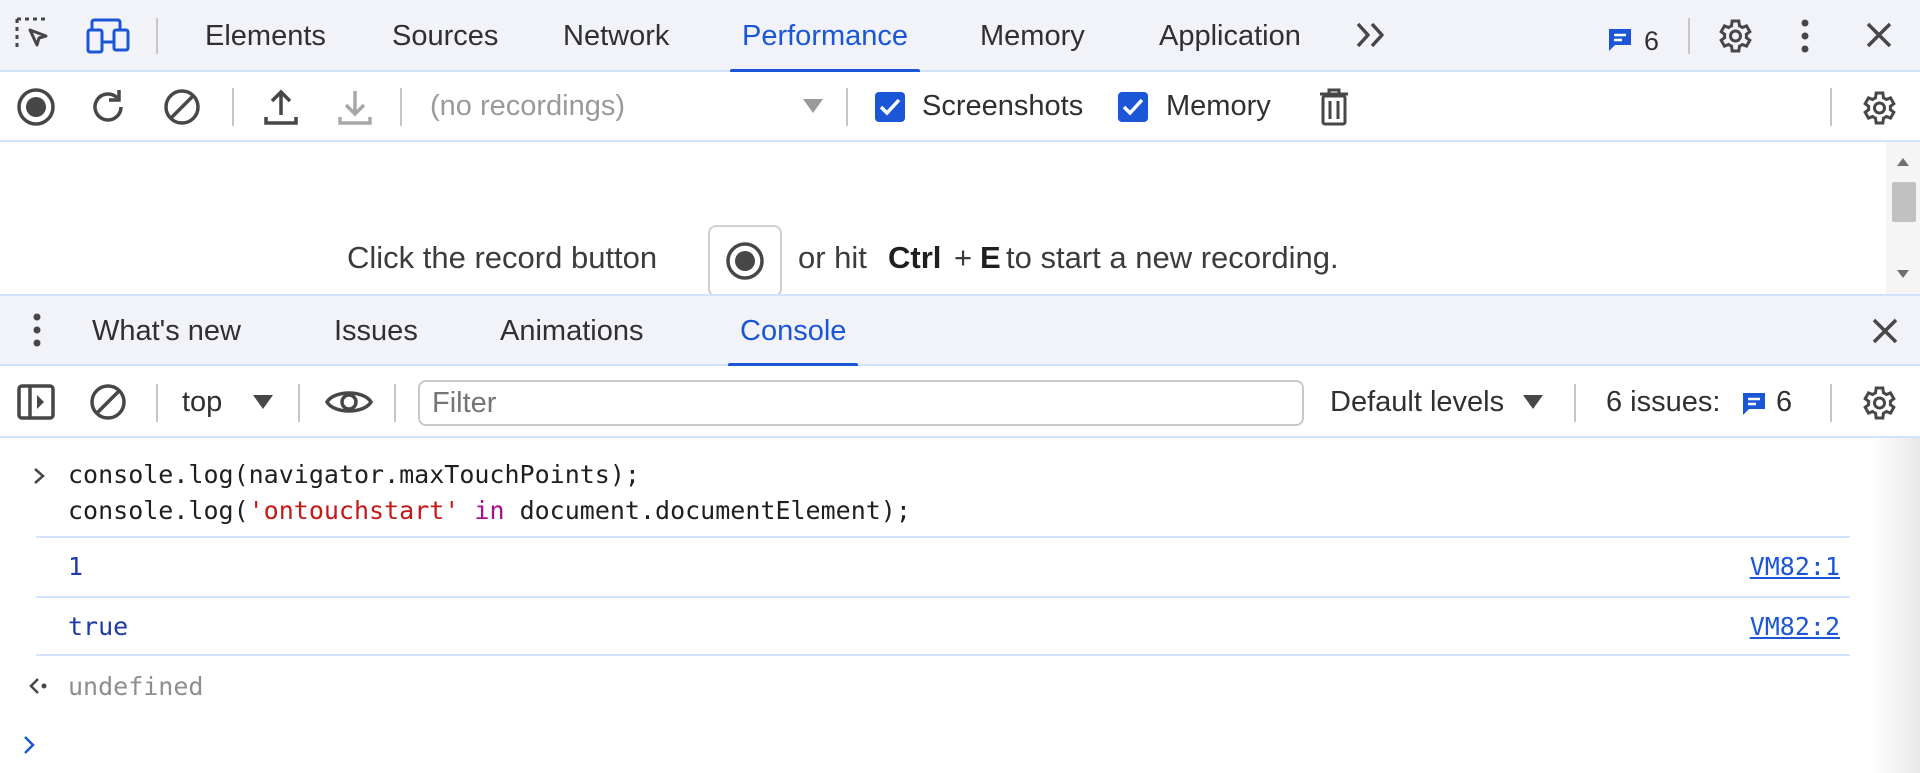  I want to click on code-string: 'ontouchstart', so click(354, 510).